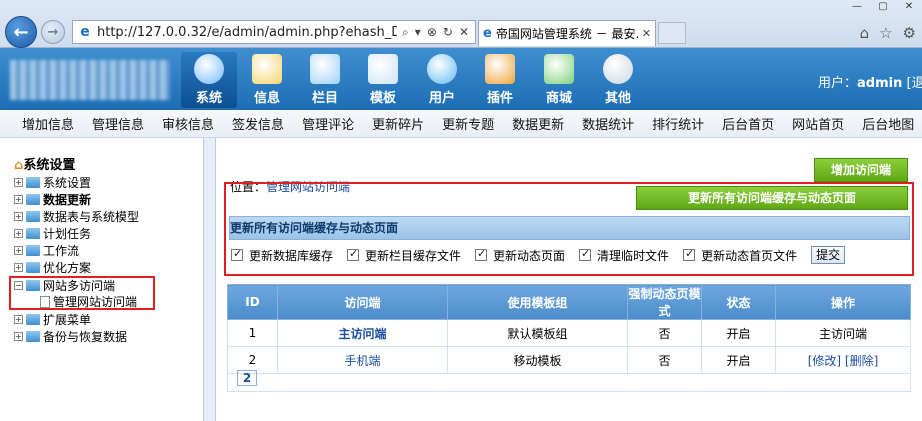 The image size is (922, 421). What do you see at coordinates (569, 378) in the screenshot?
I see `pager: 2` at bounding box center [569, 378].